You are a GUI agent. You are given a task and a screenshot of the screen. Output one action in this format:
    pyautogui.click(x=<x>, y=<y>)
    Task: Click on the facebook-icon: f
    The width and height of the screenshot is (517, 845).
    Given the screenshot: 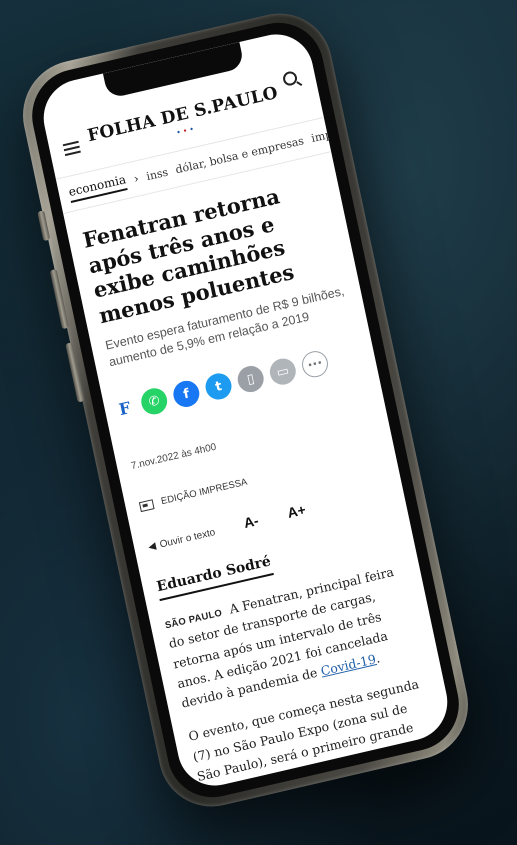 What is the action you would take?
    pyautogui.click(x=186, y=394)
    